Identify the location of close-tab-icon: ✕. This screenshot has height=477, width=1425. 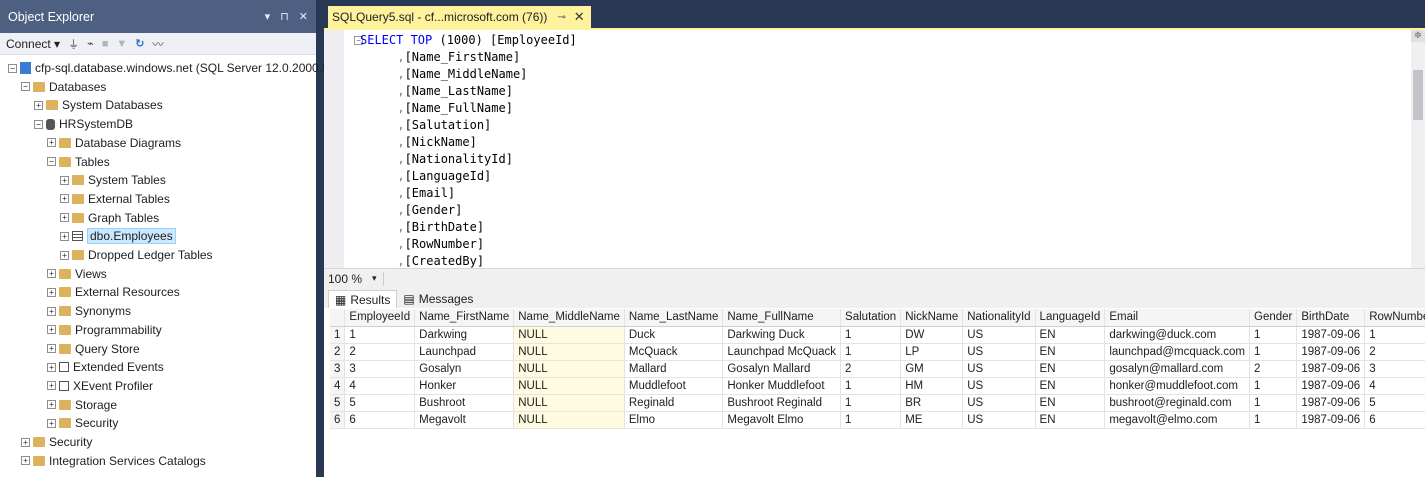
(579, 17).